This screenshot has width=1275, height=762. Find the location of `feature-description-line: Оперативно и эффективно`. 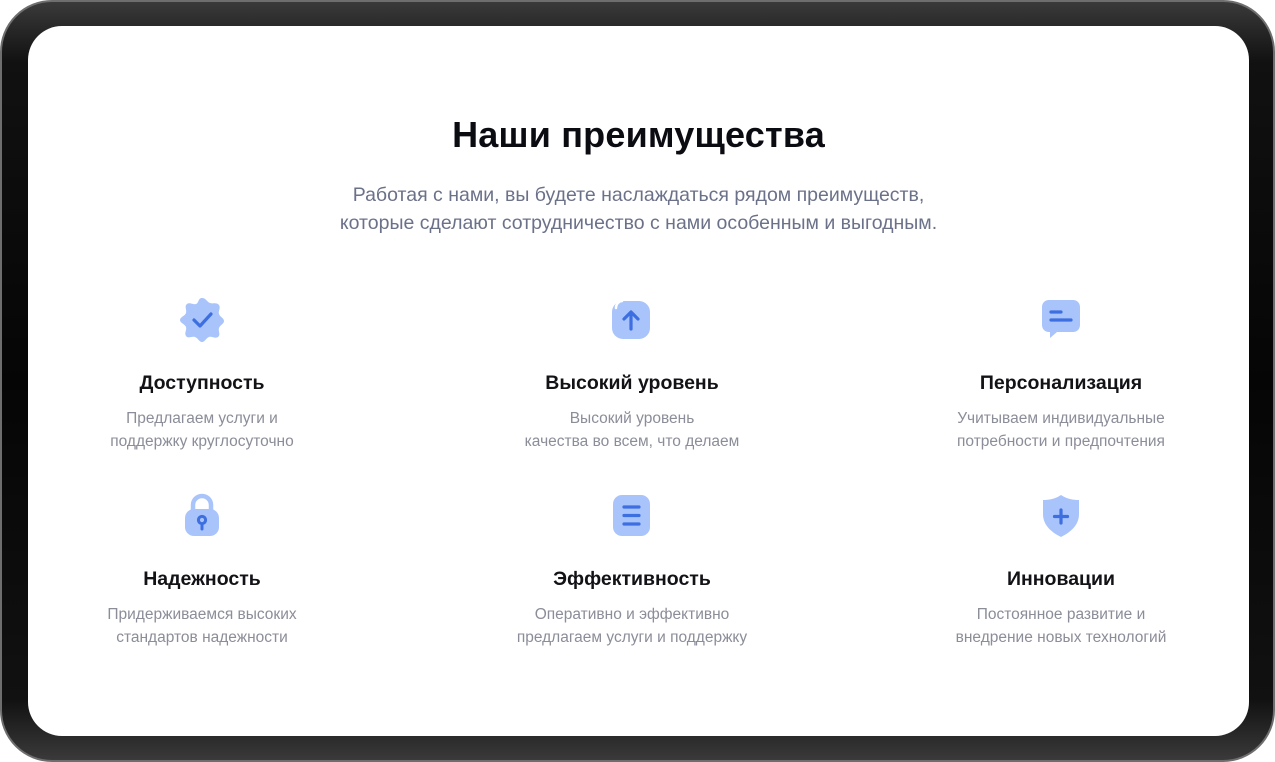

feature-description-line: Оперативно и эффективно is located at coordinates (632, 614).